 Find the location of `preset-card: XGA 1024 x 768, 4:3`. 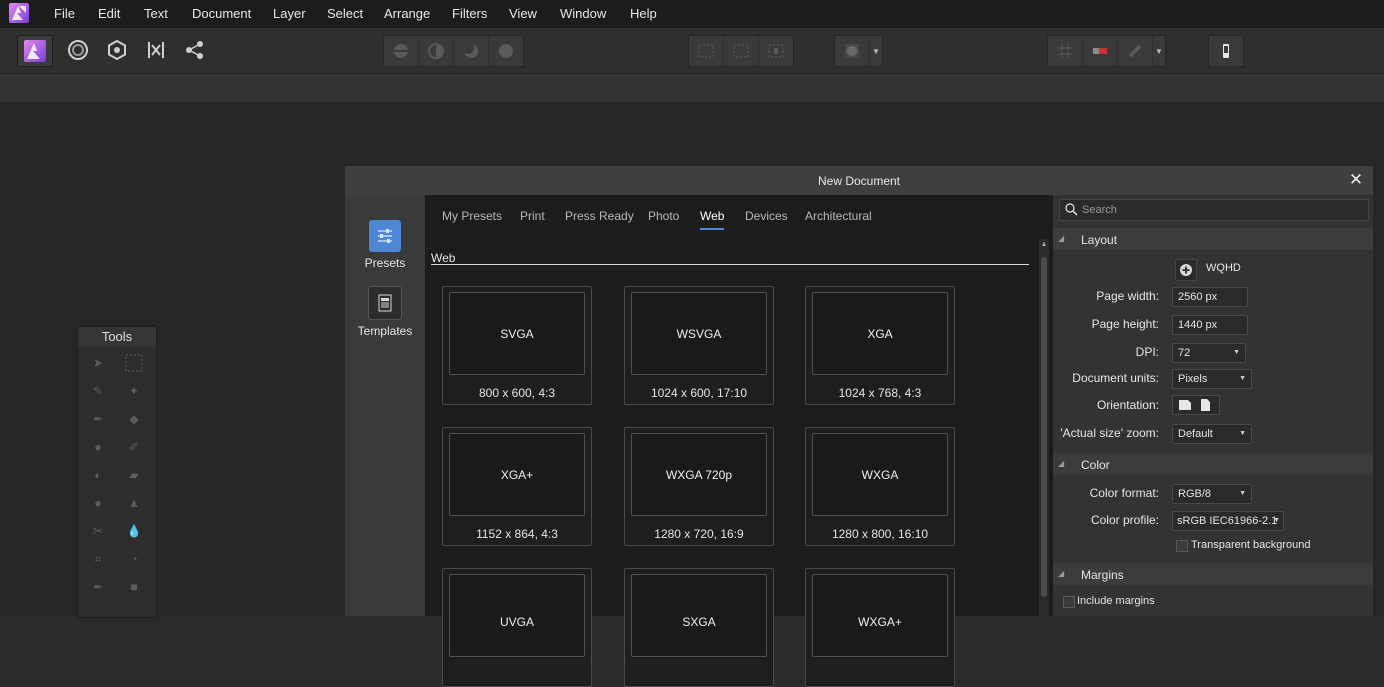

preset-card: XGA 1024 x 768, 4:3 is located at coordinates (880, 345).